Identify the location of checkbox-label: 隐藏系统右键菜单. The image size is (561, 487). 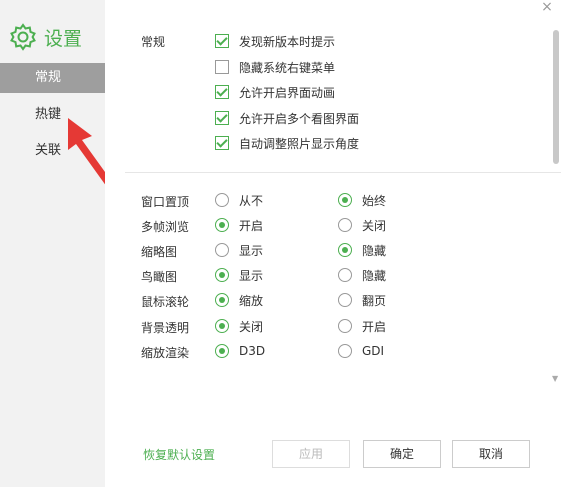
(287, 67).